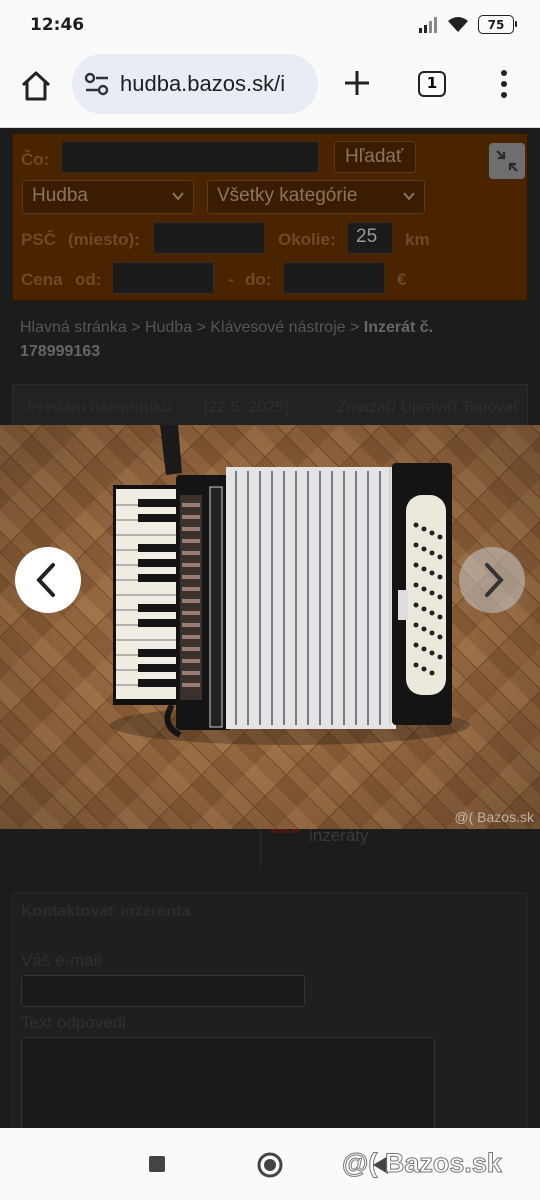  What do you see at coordinates (287, 195) in the screenshot?
I see `category-select-value: Všetky kategórie` at bounding box center [287, 195].